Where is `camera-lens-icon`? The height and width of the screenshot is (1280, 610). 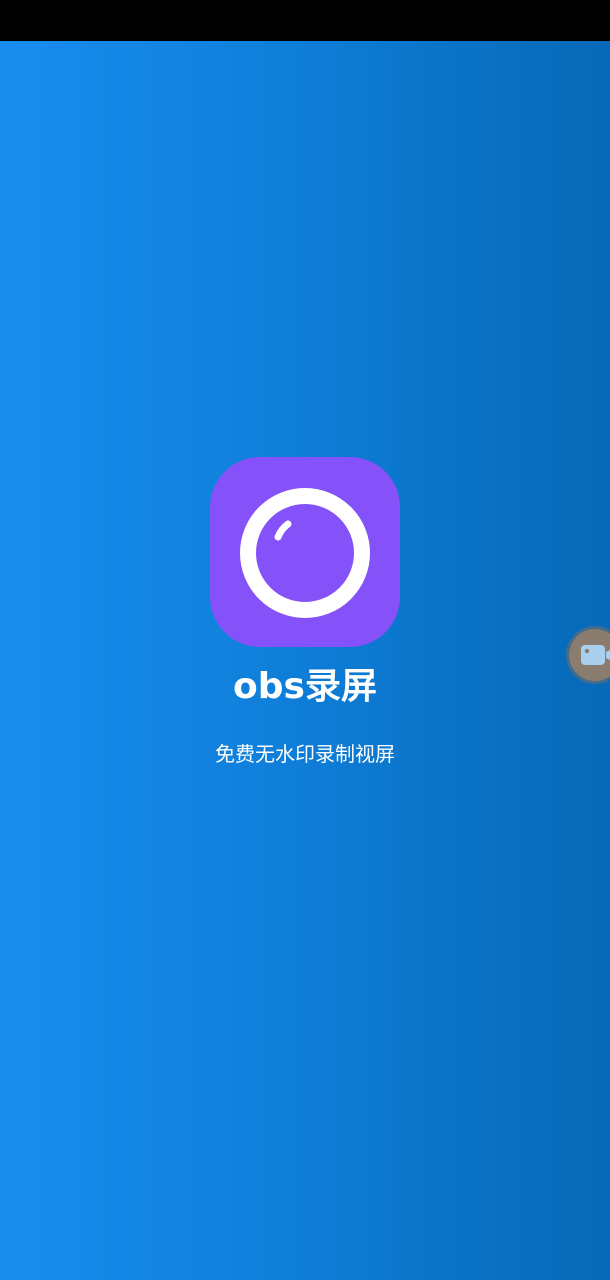 camera-lens-icon is located at coordinates (305, 553).